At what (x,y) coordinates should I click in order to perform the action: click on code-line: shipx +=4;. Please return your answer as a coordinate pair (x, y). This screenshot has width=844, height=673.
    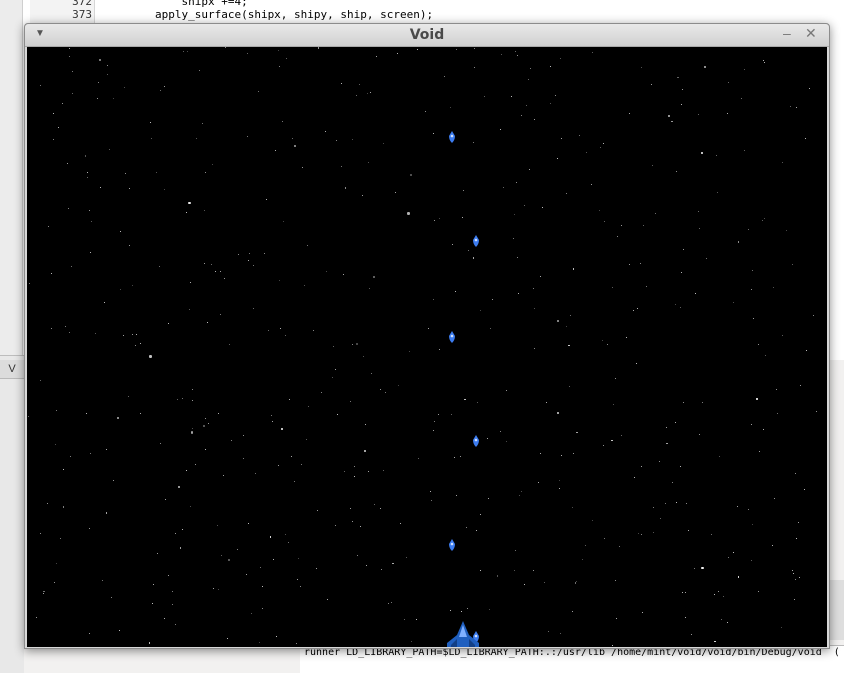
    Looking at the image, I should click on (174, 4).